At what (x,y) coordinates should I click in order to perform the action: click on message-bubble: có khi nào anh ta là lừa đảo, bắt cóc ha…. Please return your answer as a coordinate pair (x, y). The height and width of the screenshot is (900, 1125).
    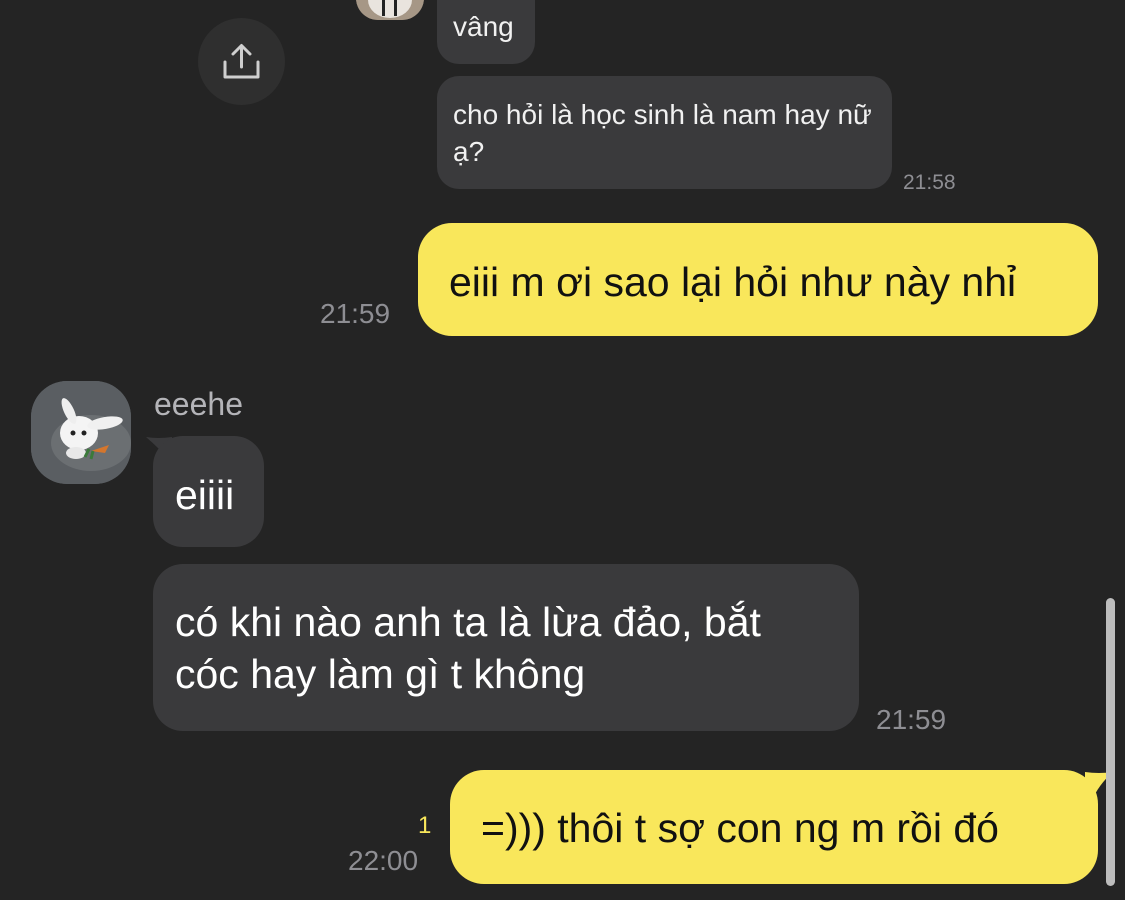
    Looking at the image, I should click on (506, 647).